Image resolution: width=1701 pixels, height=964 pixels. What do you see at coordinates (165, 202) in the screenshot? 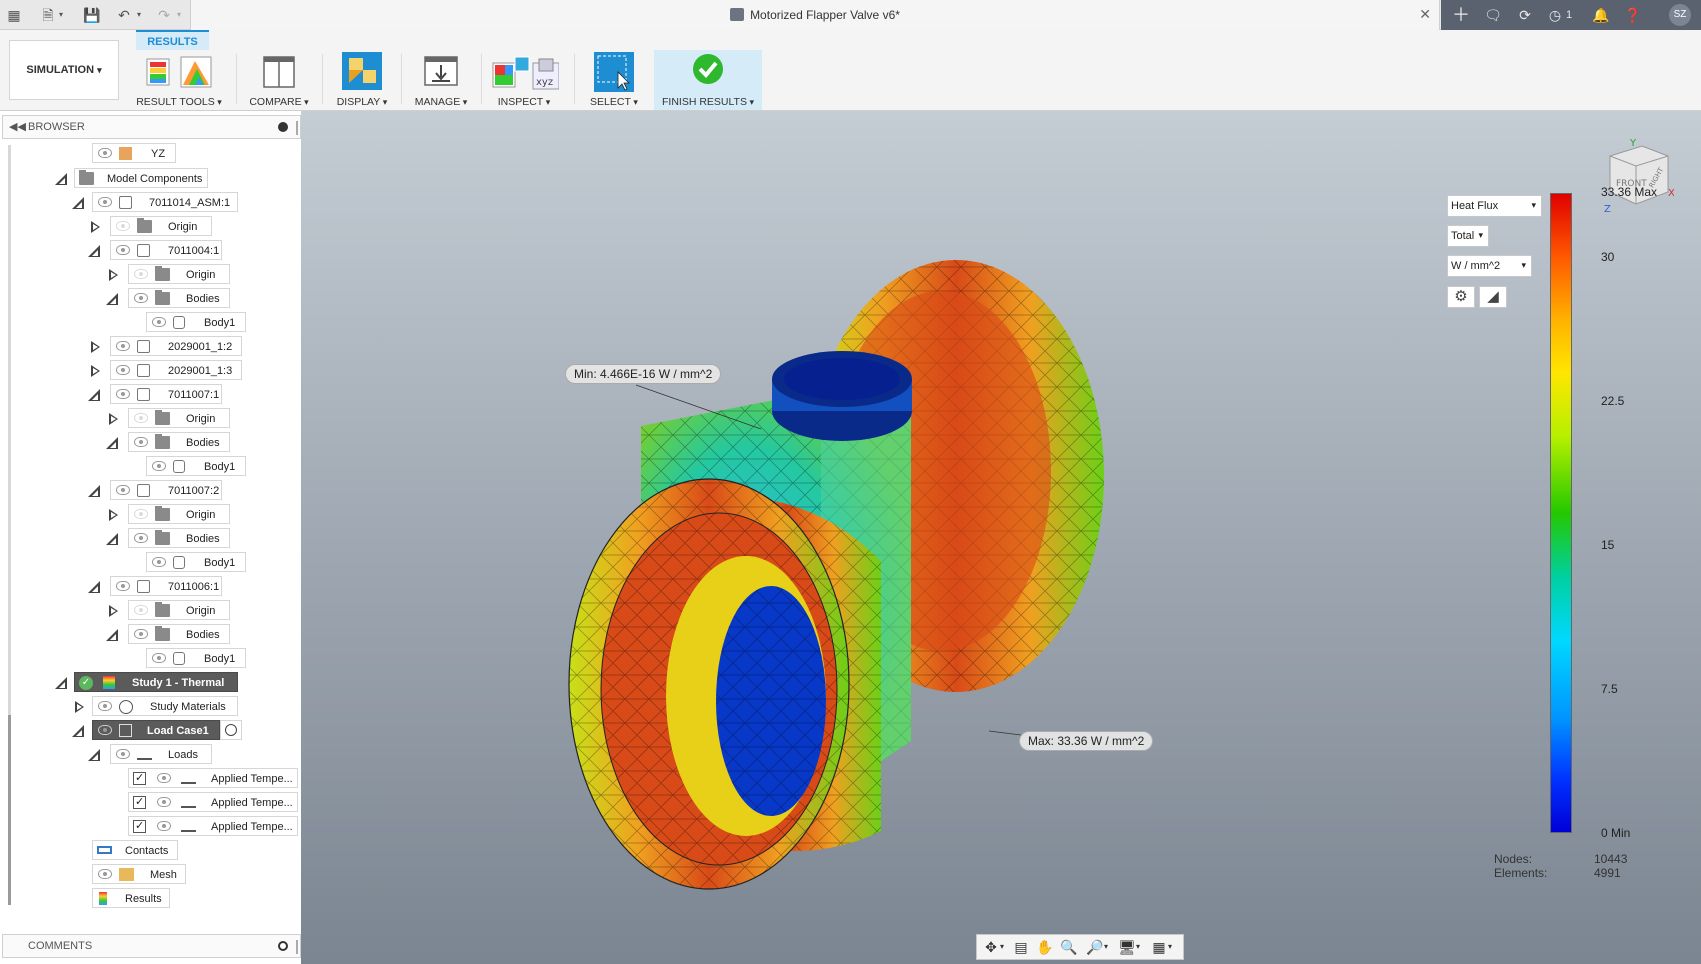
I see `tree-item-7011014-asm: 7011014_ASM:1` at bounding box center [165, 202].